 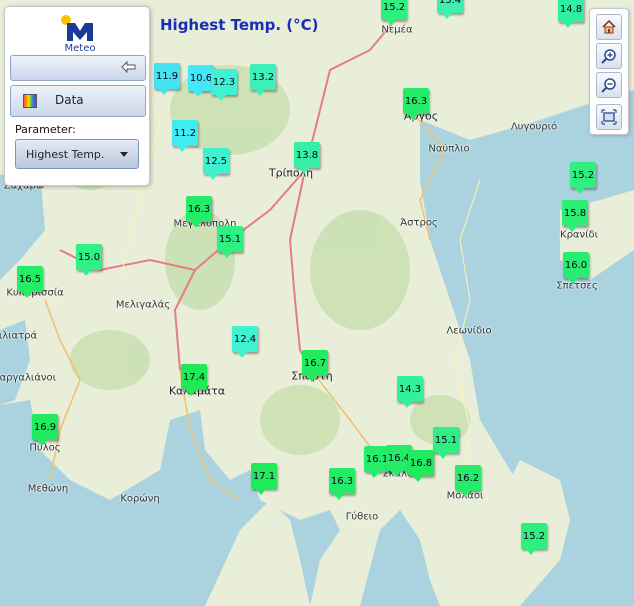 What do you see at coordinates (80, 48) in the screenshot?
I see `logo-text: Meteo` at bounding box center [80, 48].